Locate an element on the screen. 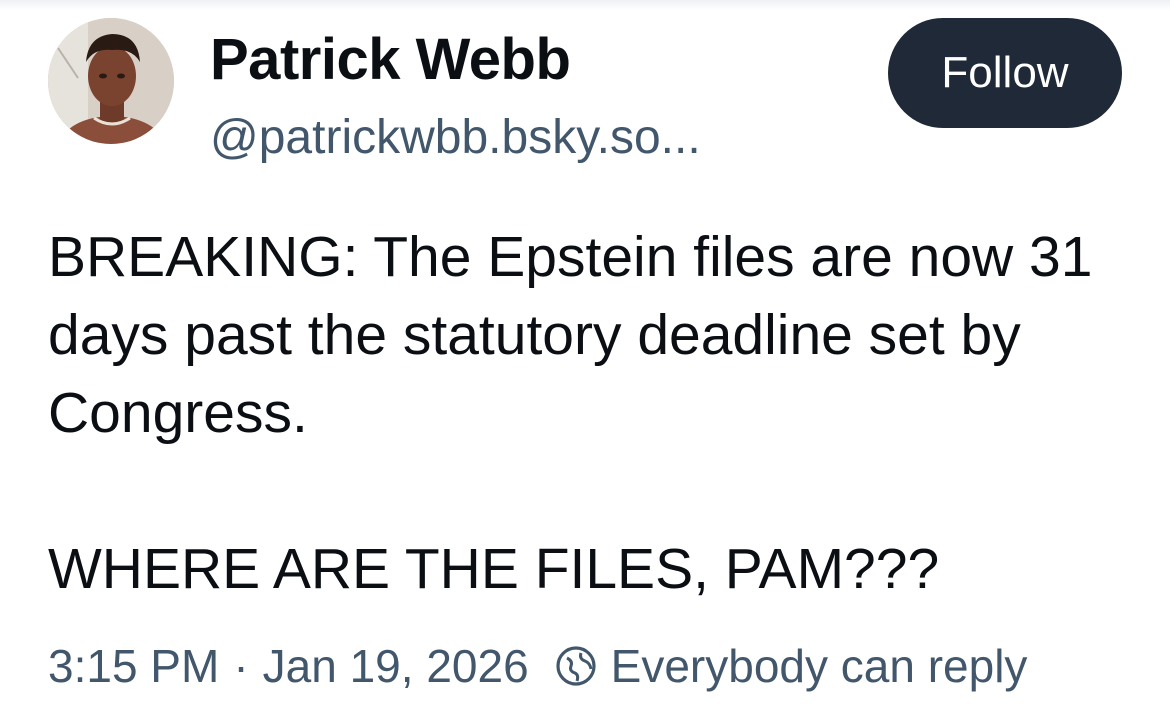 This screenshot has height=725, width=1170. follow-button: Follow is located at coordinates (1005, 73).